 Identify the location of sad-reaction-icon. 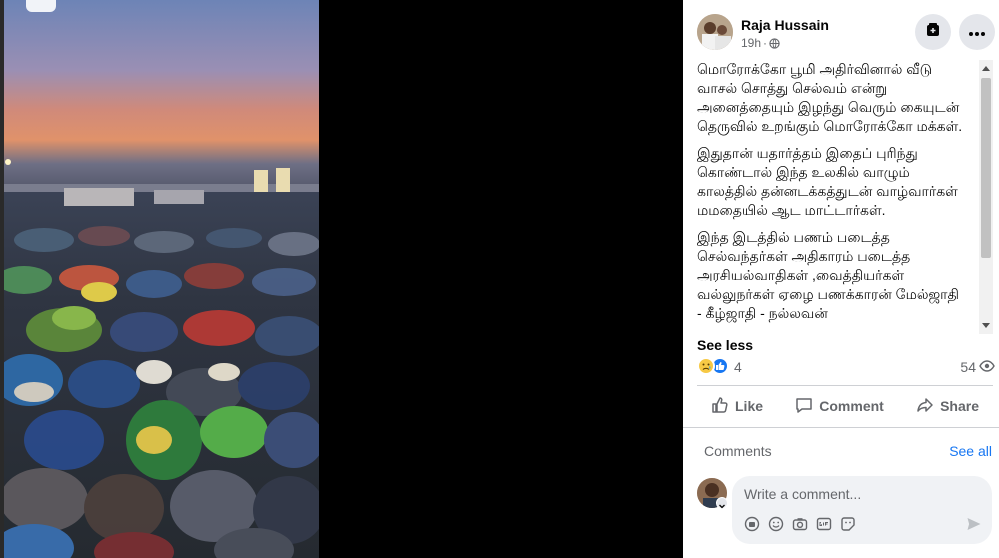
(706, 366).